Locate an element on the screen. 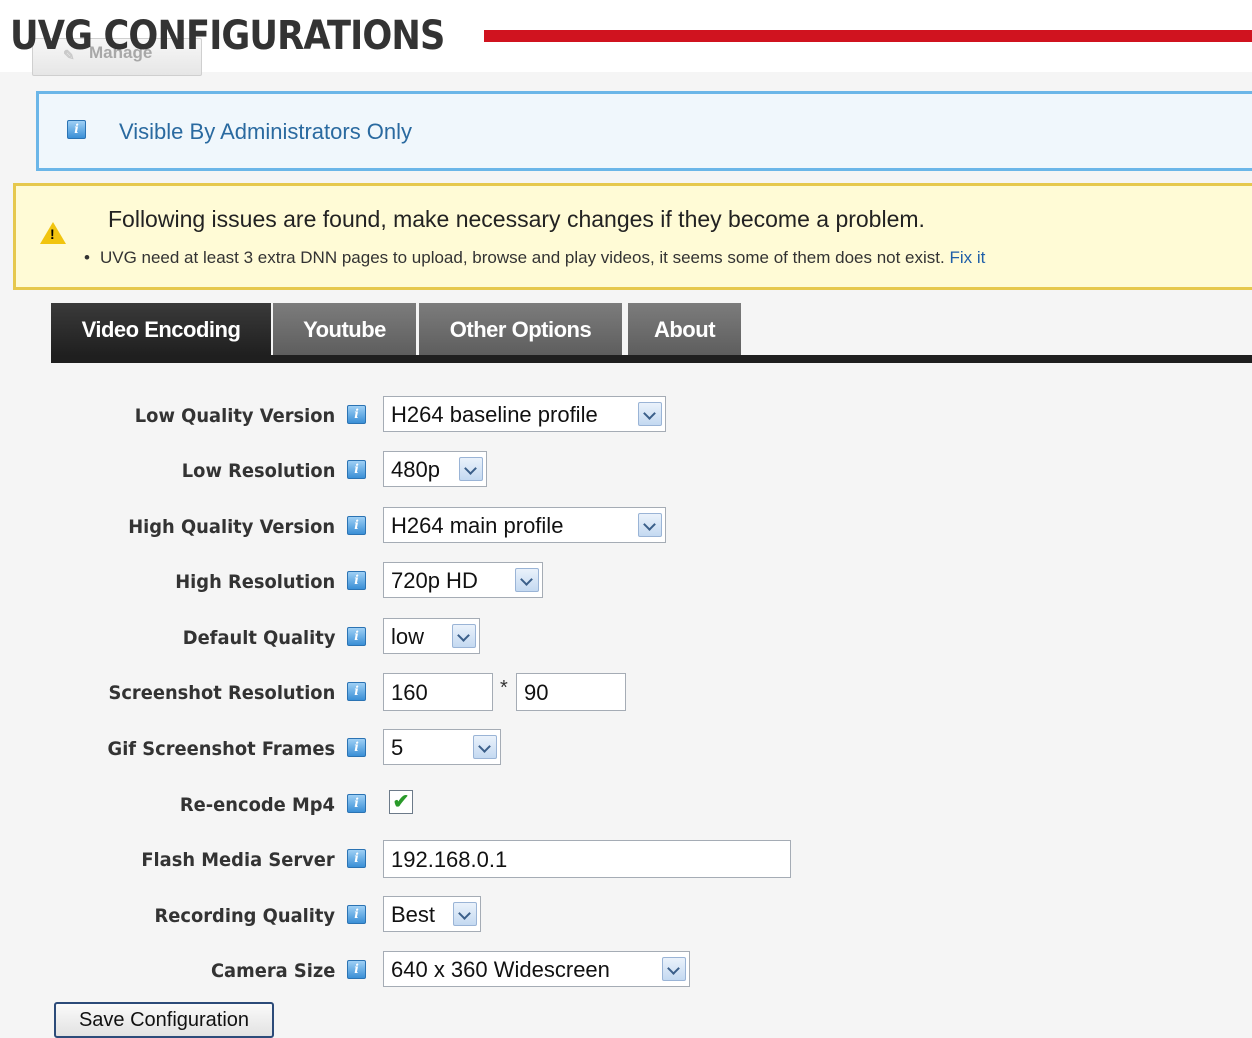 Image resolution: width=1252 pixels, height=1038 pixels. camera-size-select: 640 x 360 Widescreen is located at coordinates (536, 969).